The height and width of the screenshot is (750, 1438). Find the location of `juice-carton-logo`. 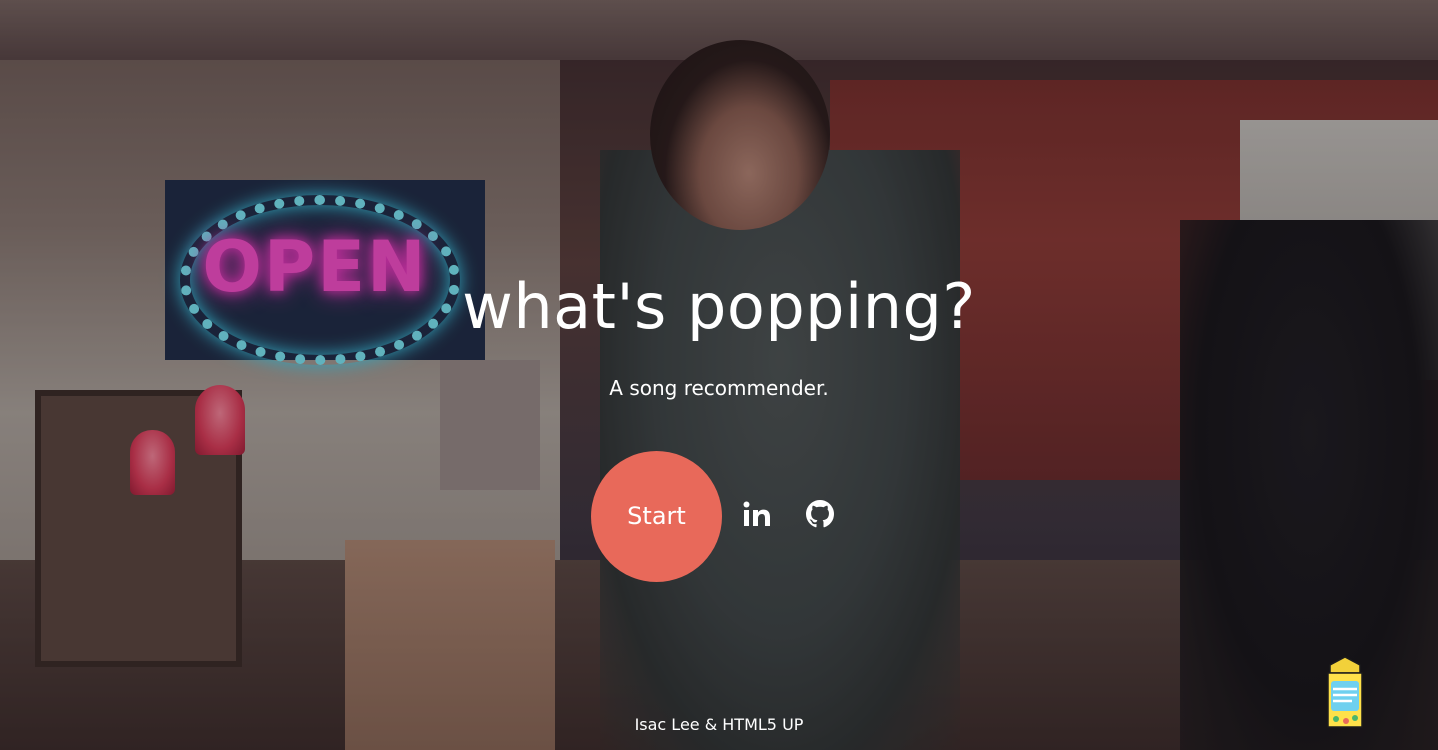

juice-carton-logo is located at coordinates (1345, 693).